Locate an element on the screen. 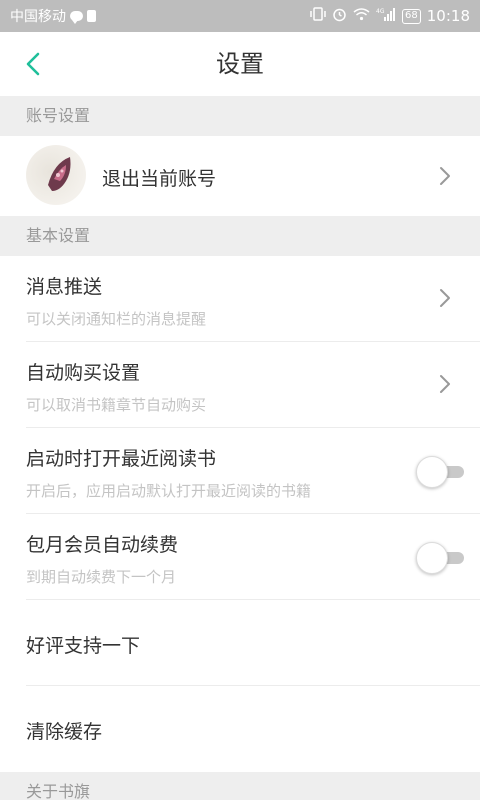  message-bubble-icon is located at coordinates (76, 17).